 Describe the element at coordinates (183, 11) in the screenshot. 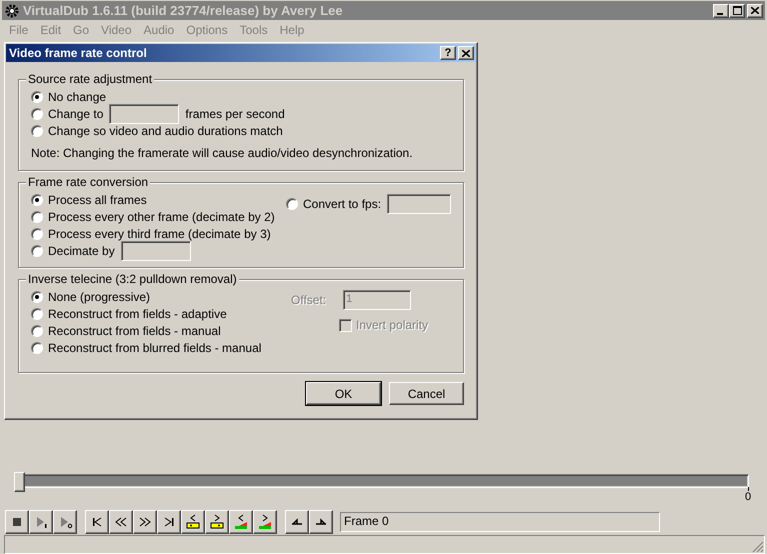

I see `window-title: VirtualDub 1.6.11 (build 23774/release) by Avery Lee` at that location.